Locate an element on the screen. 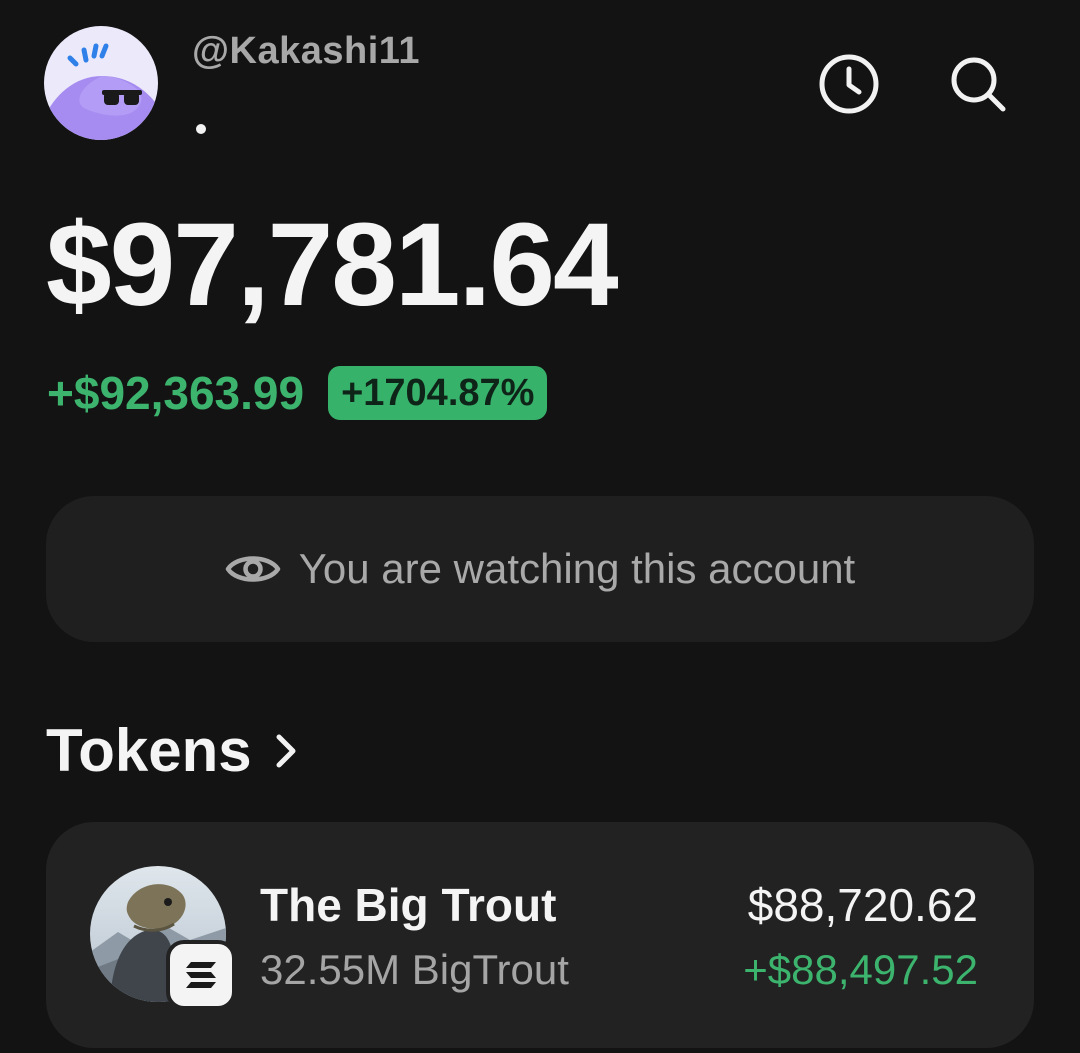 This screenshot has width=1080, height=1053. watching-account-banner: You are watching this account is located at coordinates (540, 569).